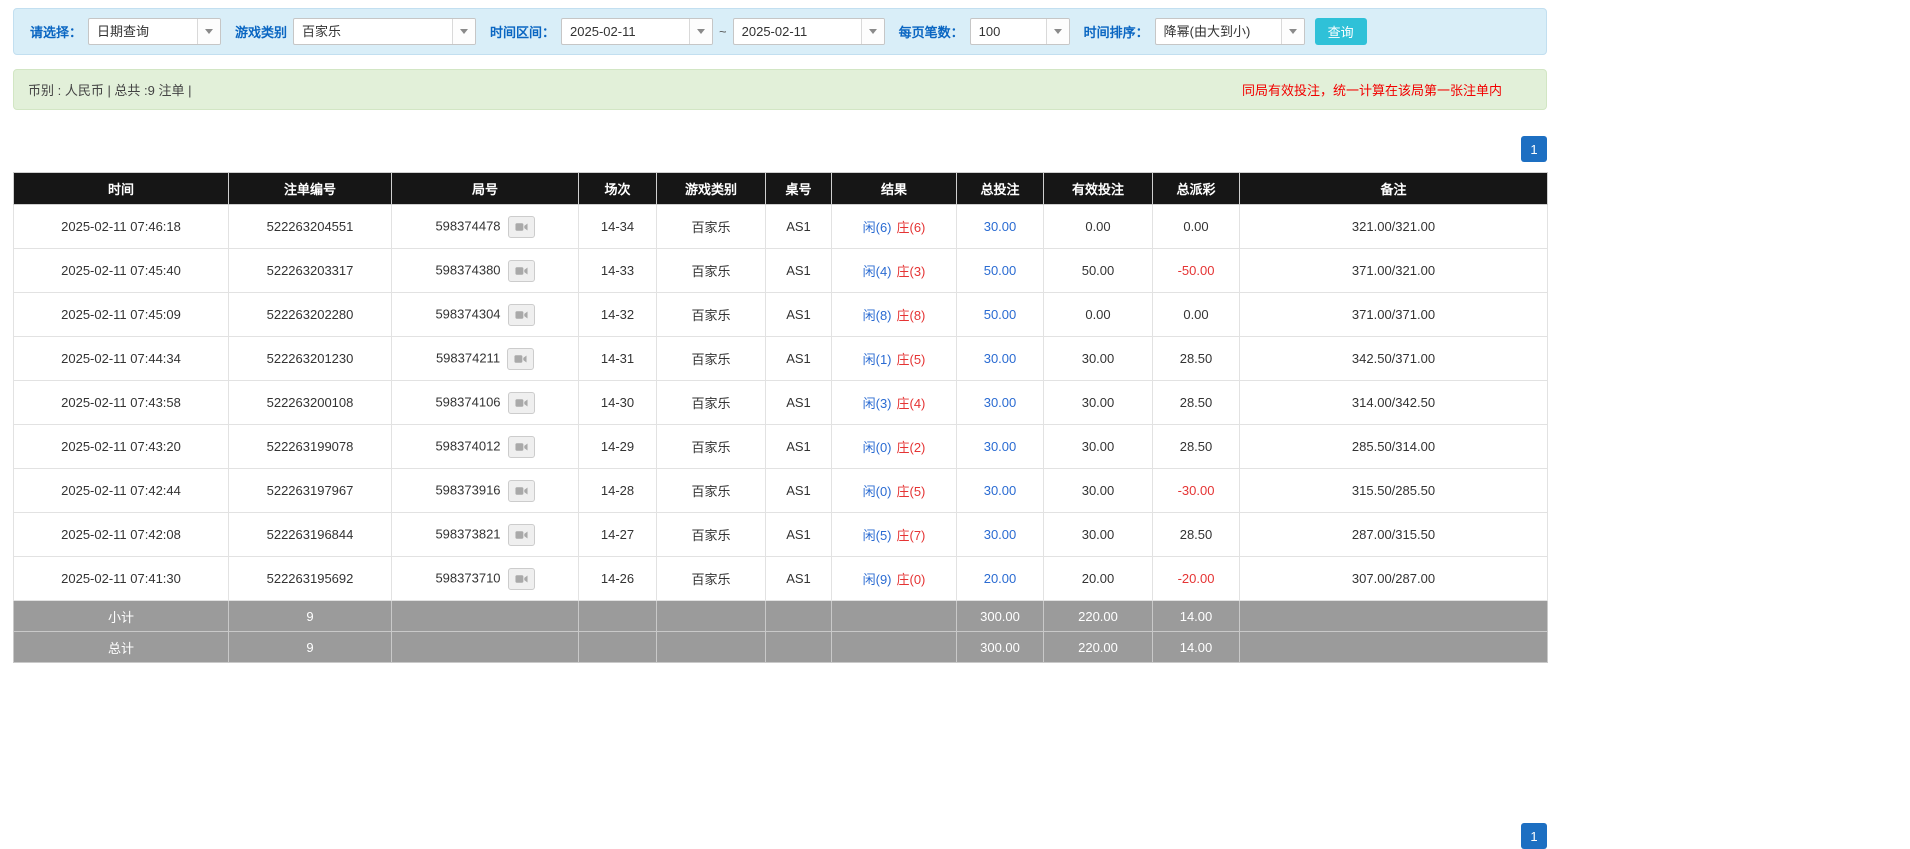  What do you see at coordinates (1196, 616) in the screenshot?
I see `subtotal-payout: 14.00` at bounding box center [1196, 616].